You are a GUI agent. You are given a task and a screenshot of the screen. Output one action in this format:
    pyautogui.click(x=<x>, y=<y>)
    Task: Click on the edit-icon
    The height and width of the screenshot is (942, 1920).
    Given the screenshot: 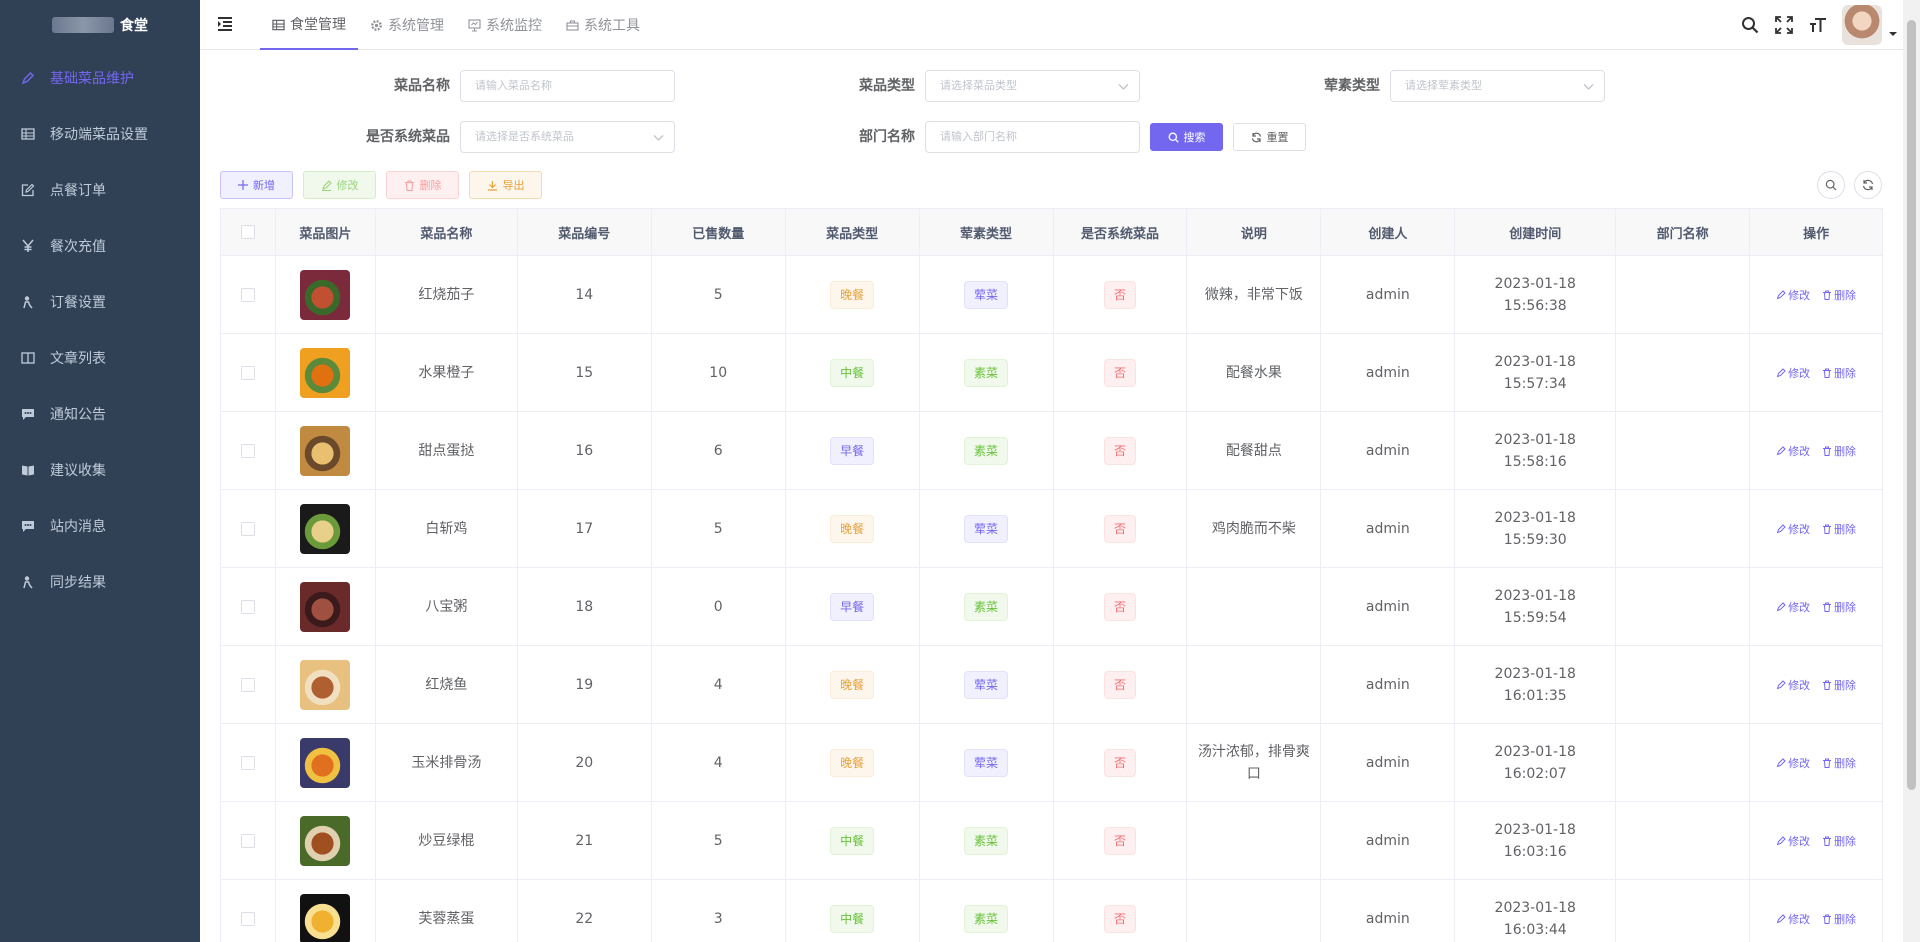 What is the action you would take?
    pyautogui.click(x=1781, y=294)
    